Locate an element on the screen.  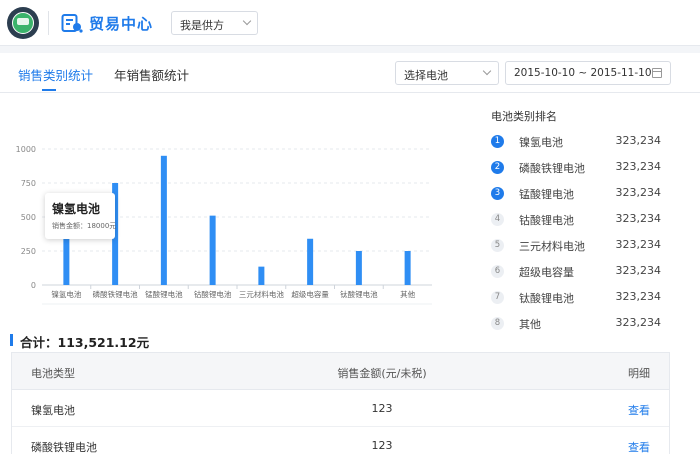
date-range-picker: 2015-10-10 ~ 2015-11-10 is located at coordinates (588, 73).